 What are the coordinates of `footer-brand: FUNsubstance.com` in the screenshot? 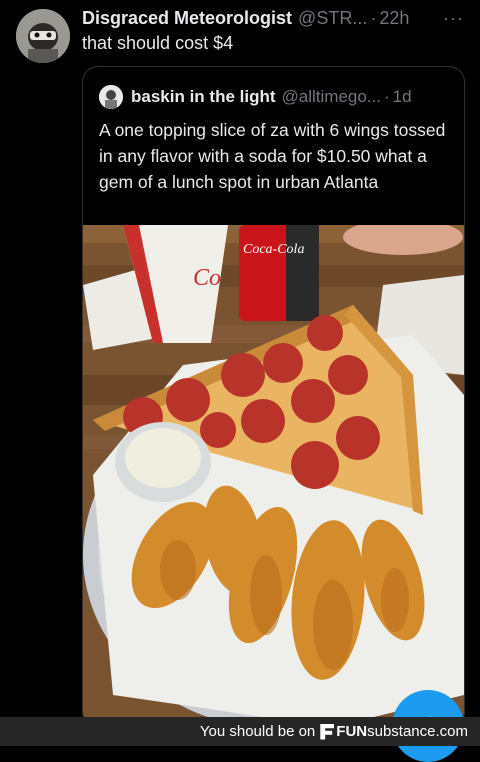 It's located at (402, 731).